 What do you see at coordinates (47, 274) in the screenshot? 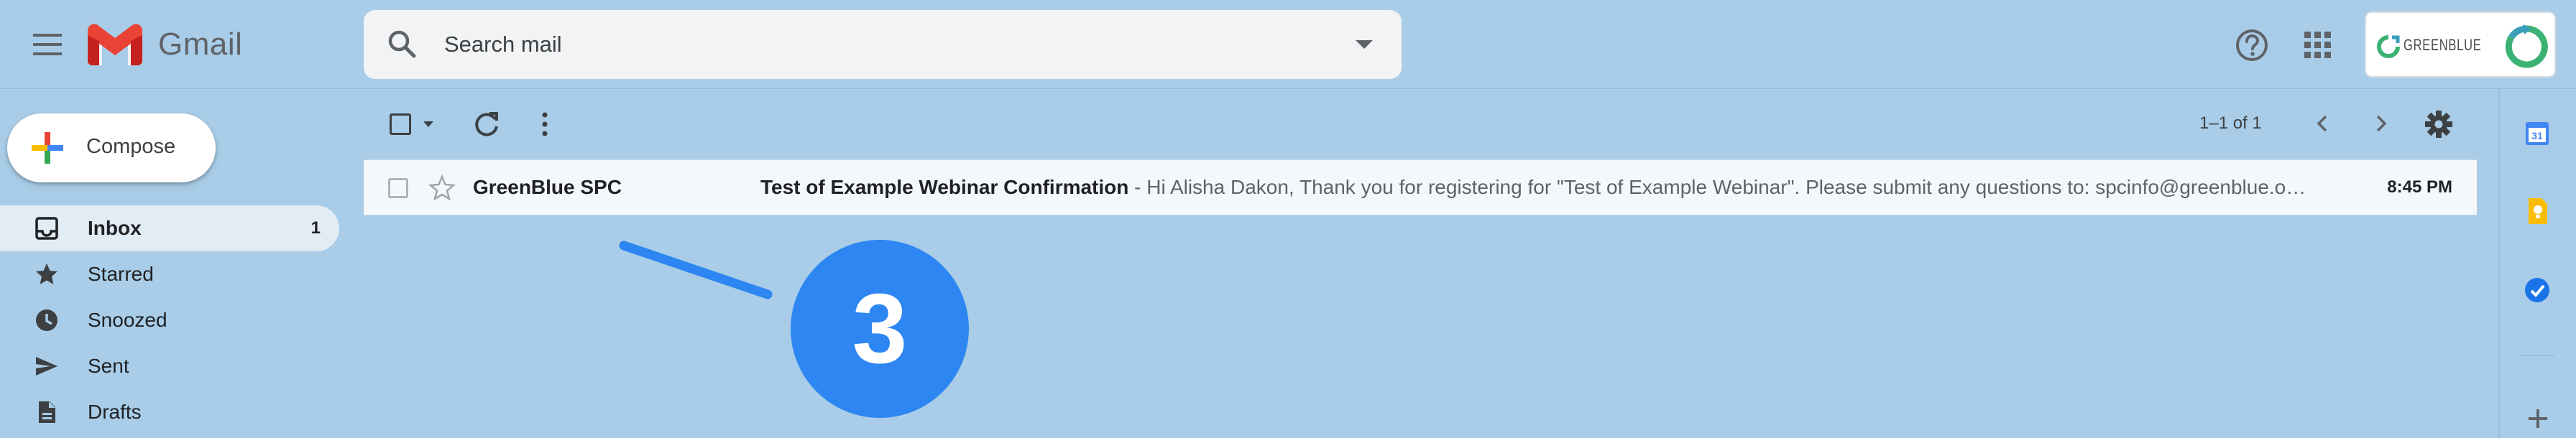
I see `star-icon` at bounding box center [47, 274].